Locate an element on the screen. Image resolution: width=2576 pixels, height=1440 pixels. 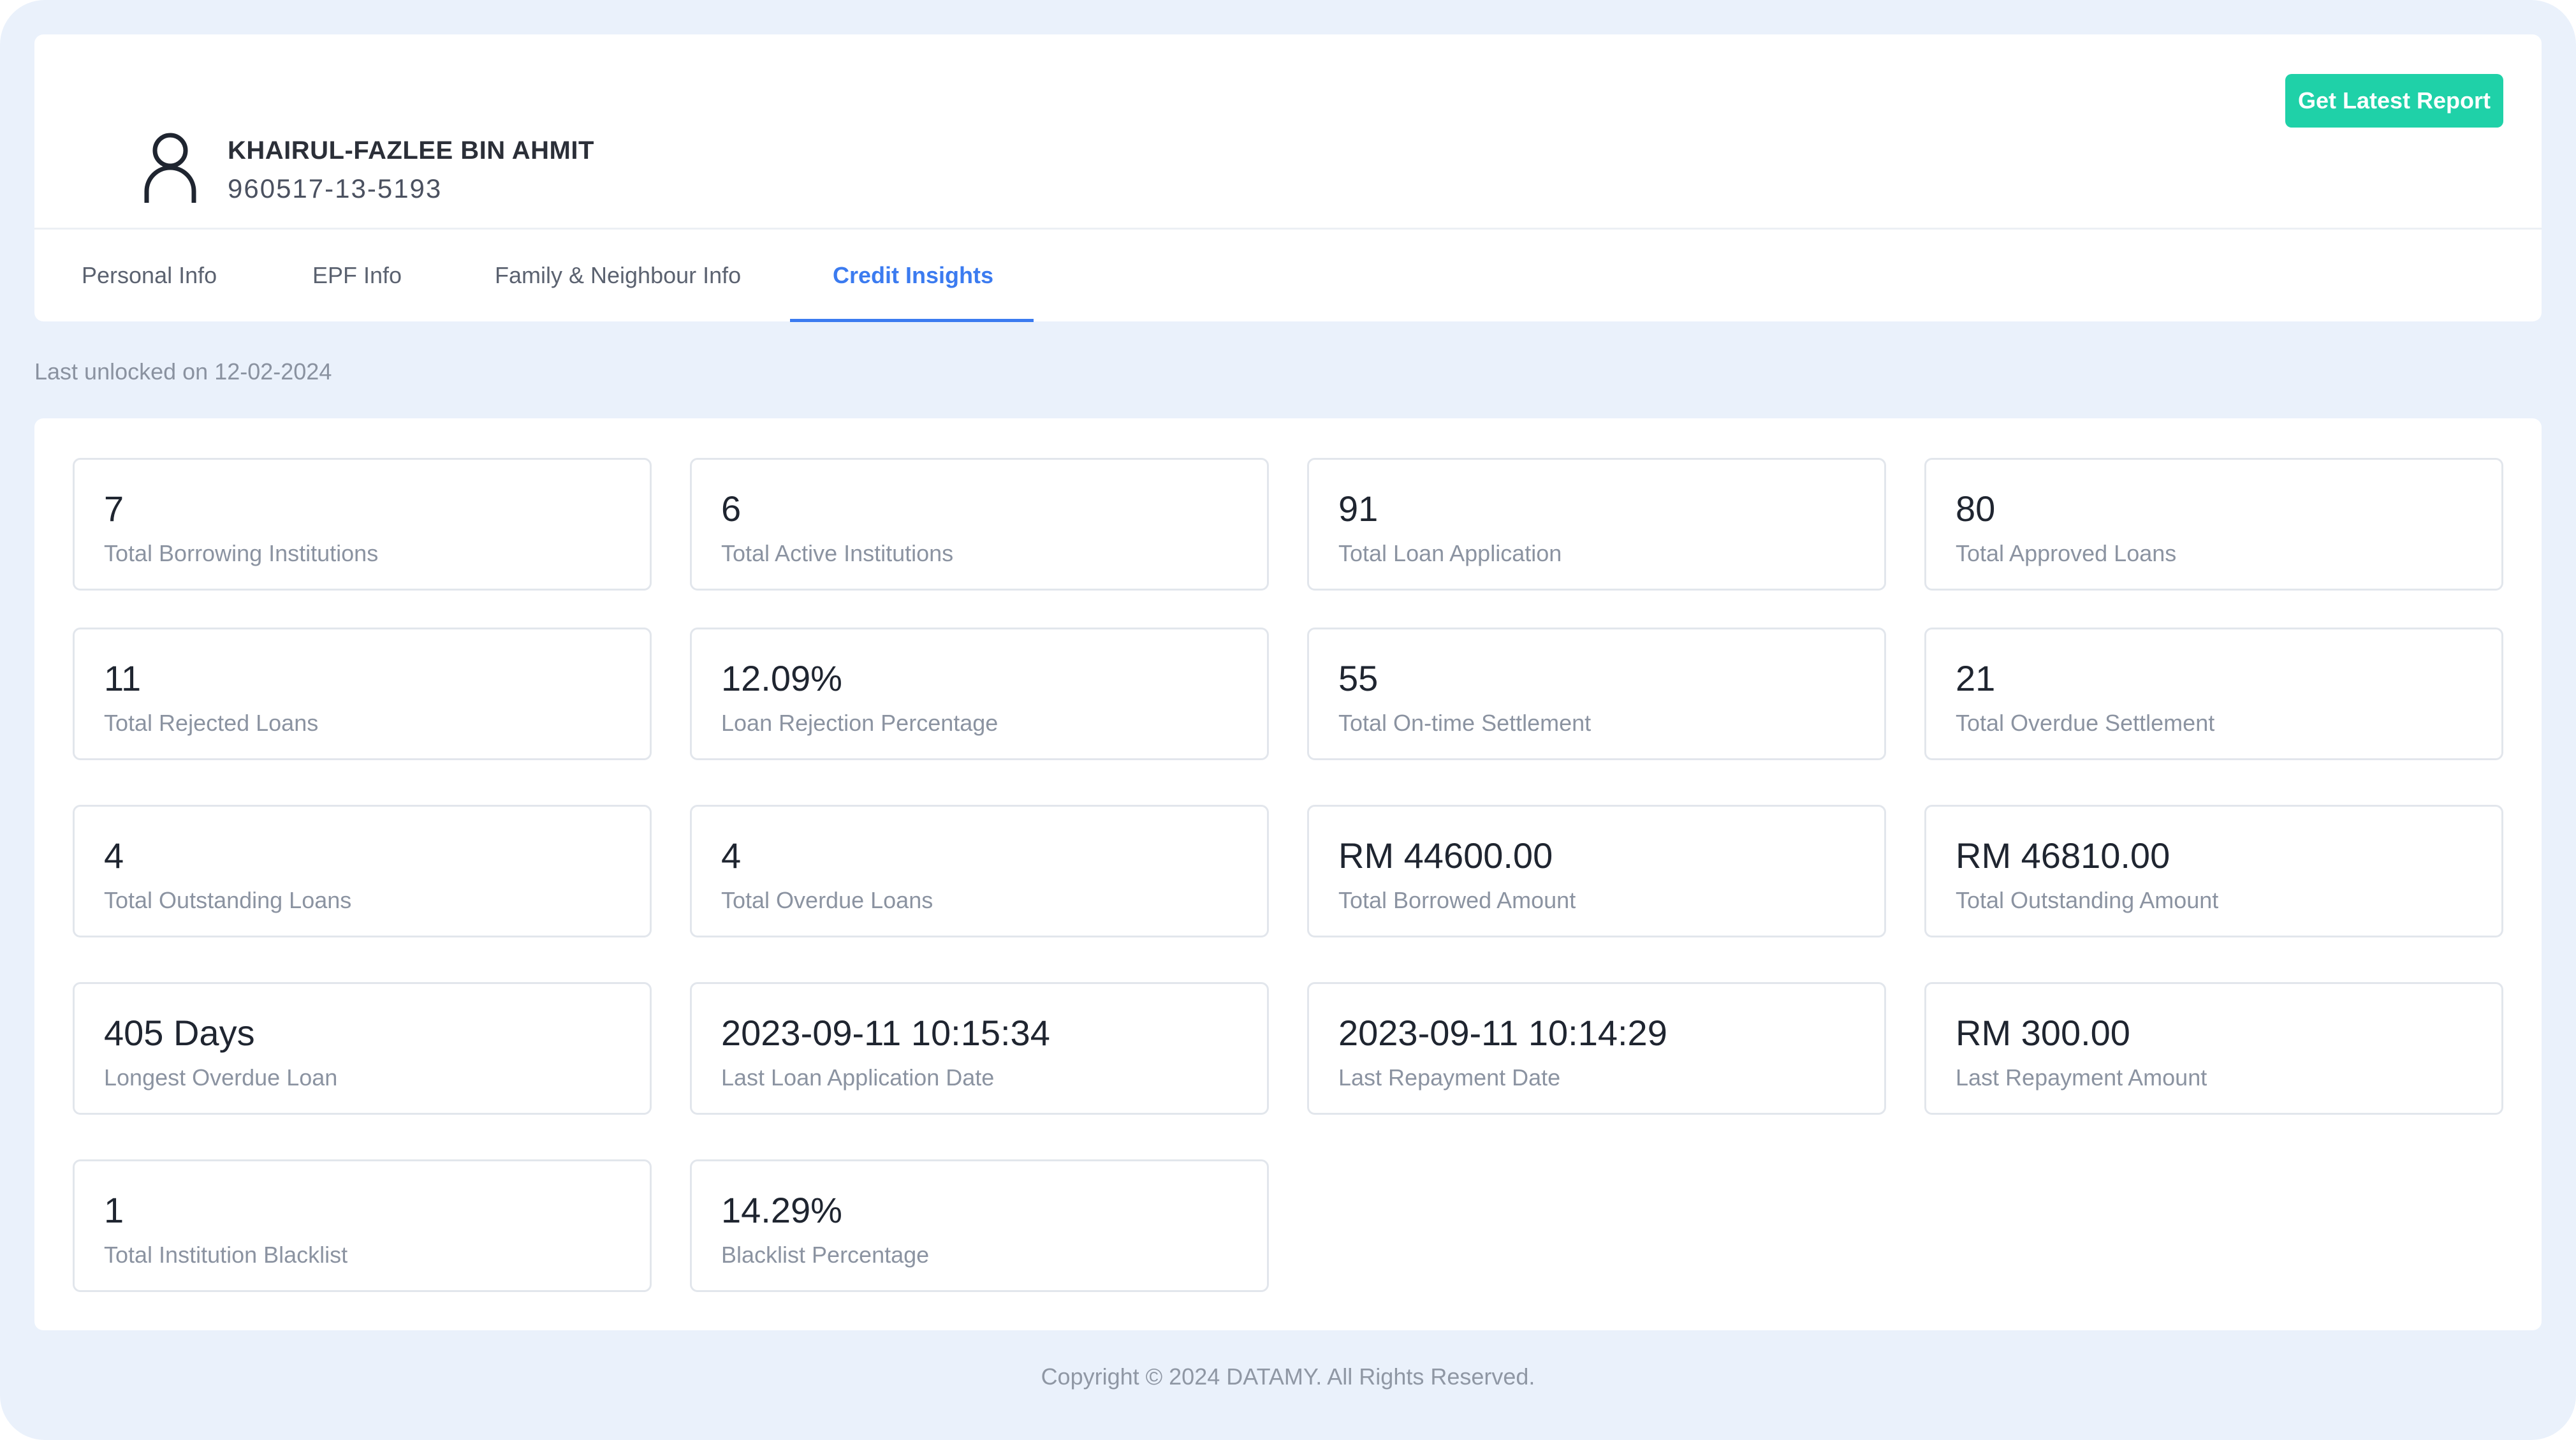
stat-value: 12.09% is located at coordinates (781, 678).